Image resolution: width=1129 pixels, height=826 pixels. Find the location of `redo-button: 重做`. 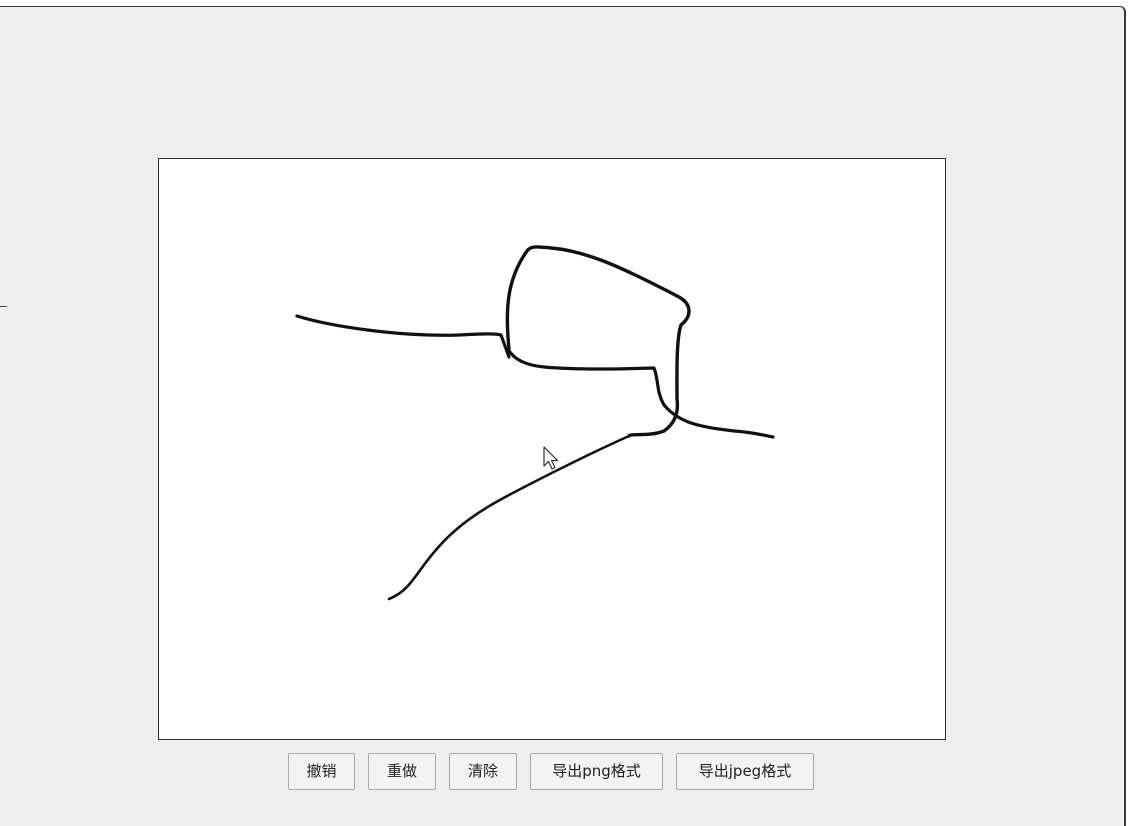

redo-button: 重做 is located at coordinates (402, 771).